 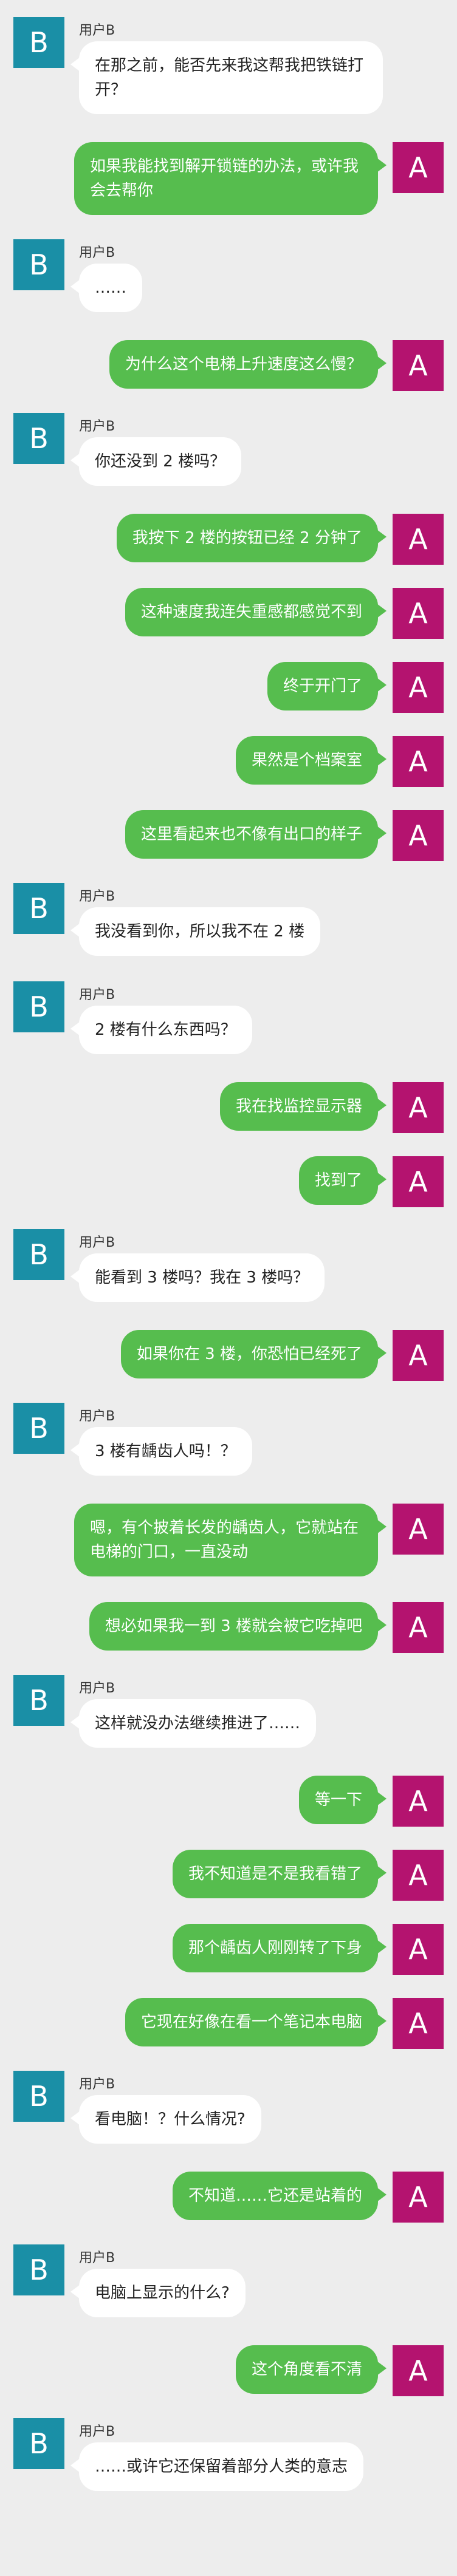 I want to click on chat-message: B 用户B ……或许它还保留着部分人类的意志, so click(x=228, y=2454).